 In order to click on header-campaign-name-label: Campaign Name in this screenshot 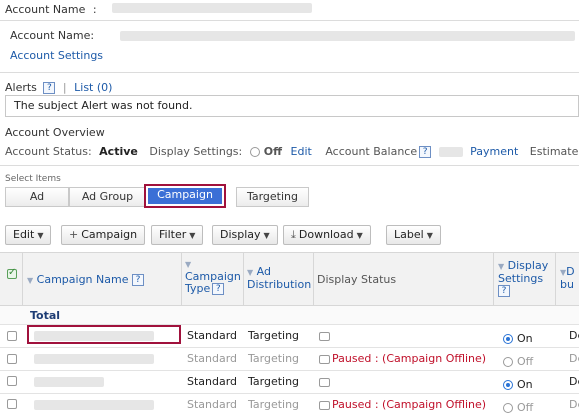, I will do `click(82, 279)`.